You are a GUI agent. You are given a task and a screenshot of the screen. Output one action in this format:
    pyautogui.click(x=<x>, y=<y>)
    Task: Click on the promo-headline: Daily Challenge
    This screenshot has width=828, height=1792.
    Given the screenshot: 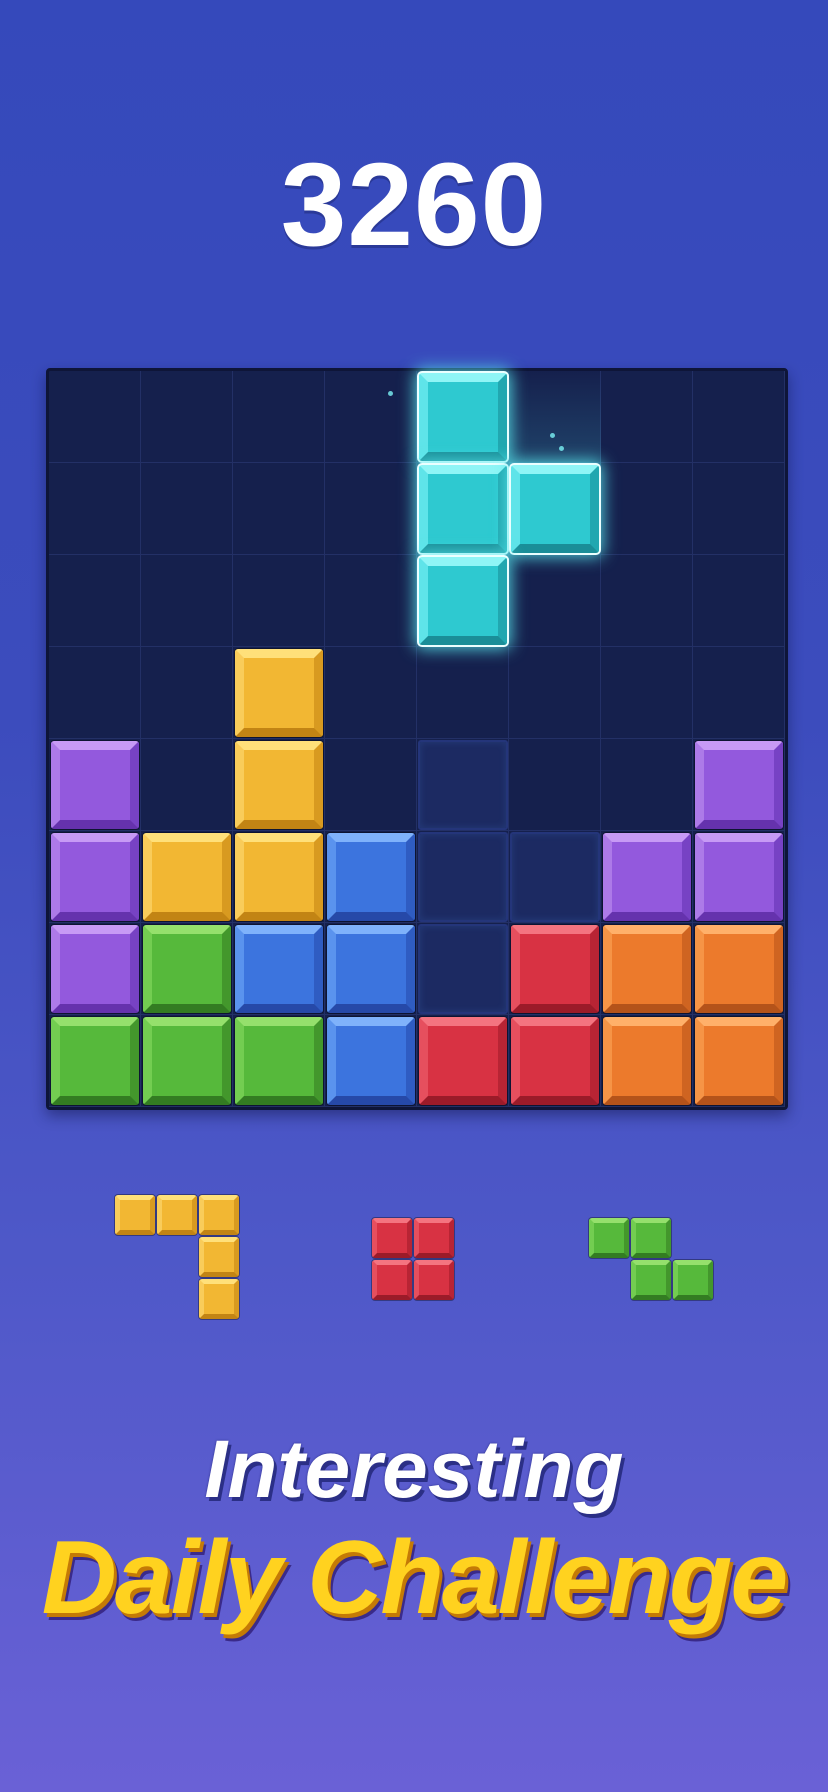 What is the action you would take?
    pyautogui.click(x=414, y=1578)
    